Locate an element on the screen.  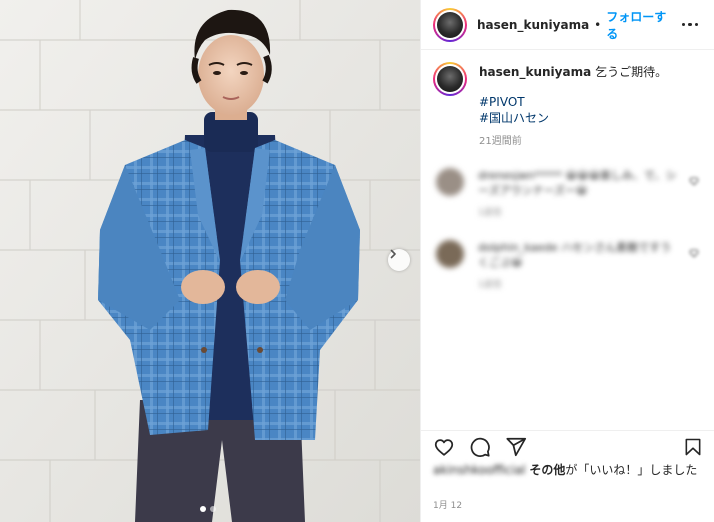
caption-username: hasen_kuniyama is located at coordinates (535, 72).